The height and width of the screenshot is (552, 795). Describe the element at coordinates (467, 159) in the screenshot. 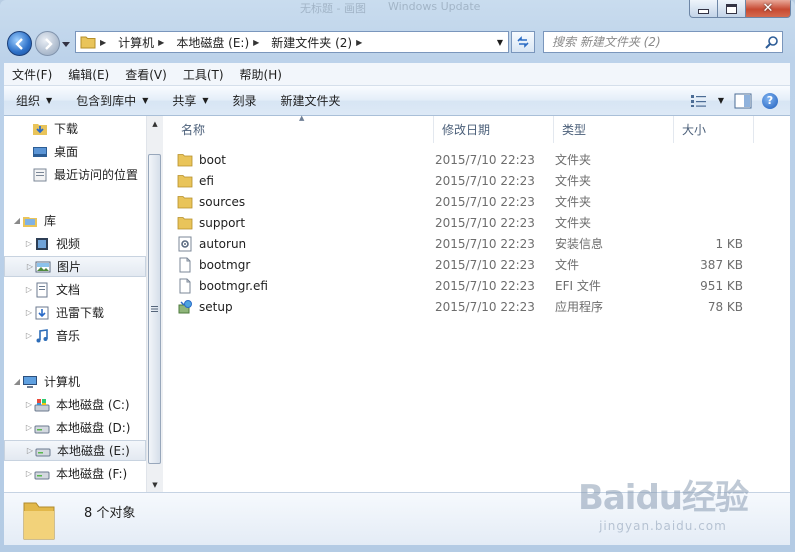

I see `table-row: boot 2015/7/10 22:23 文件夹` at that location.